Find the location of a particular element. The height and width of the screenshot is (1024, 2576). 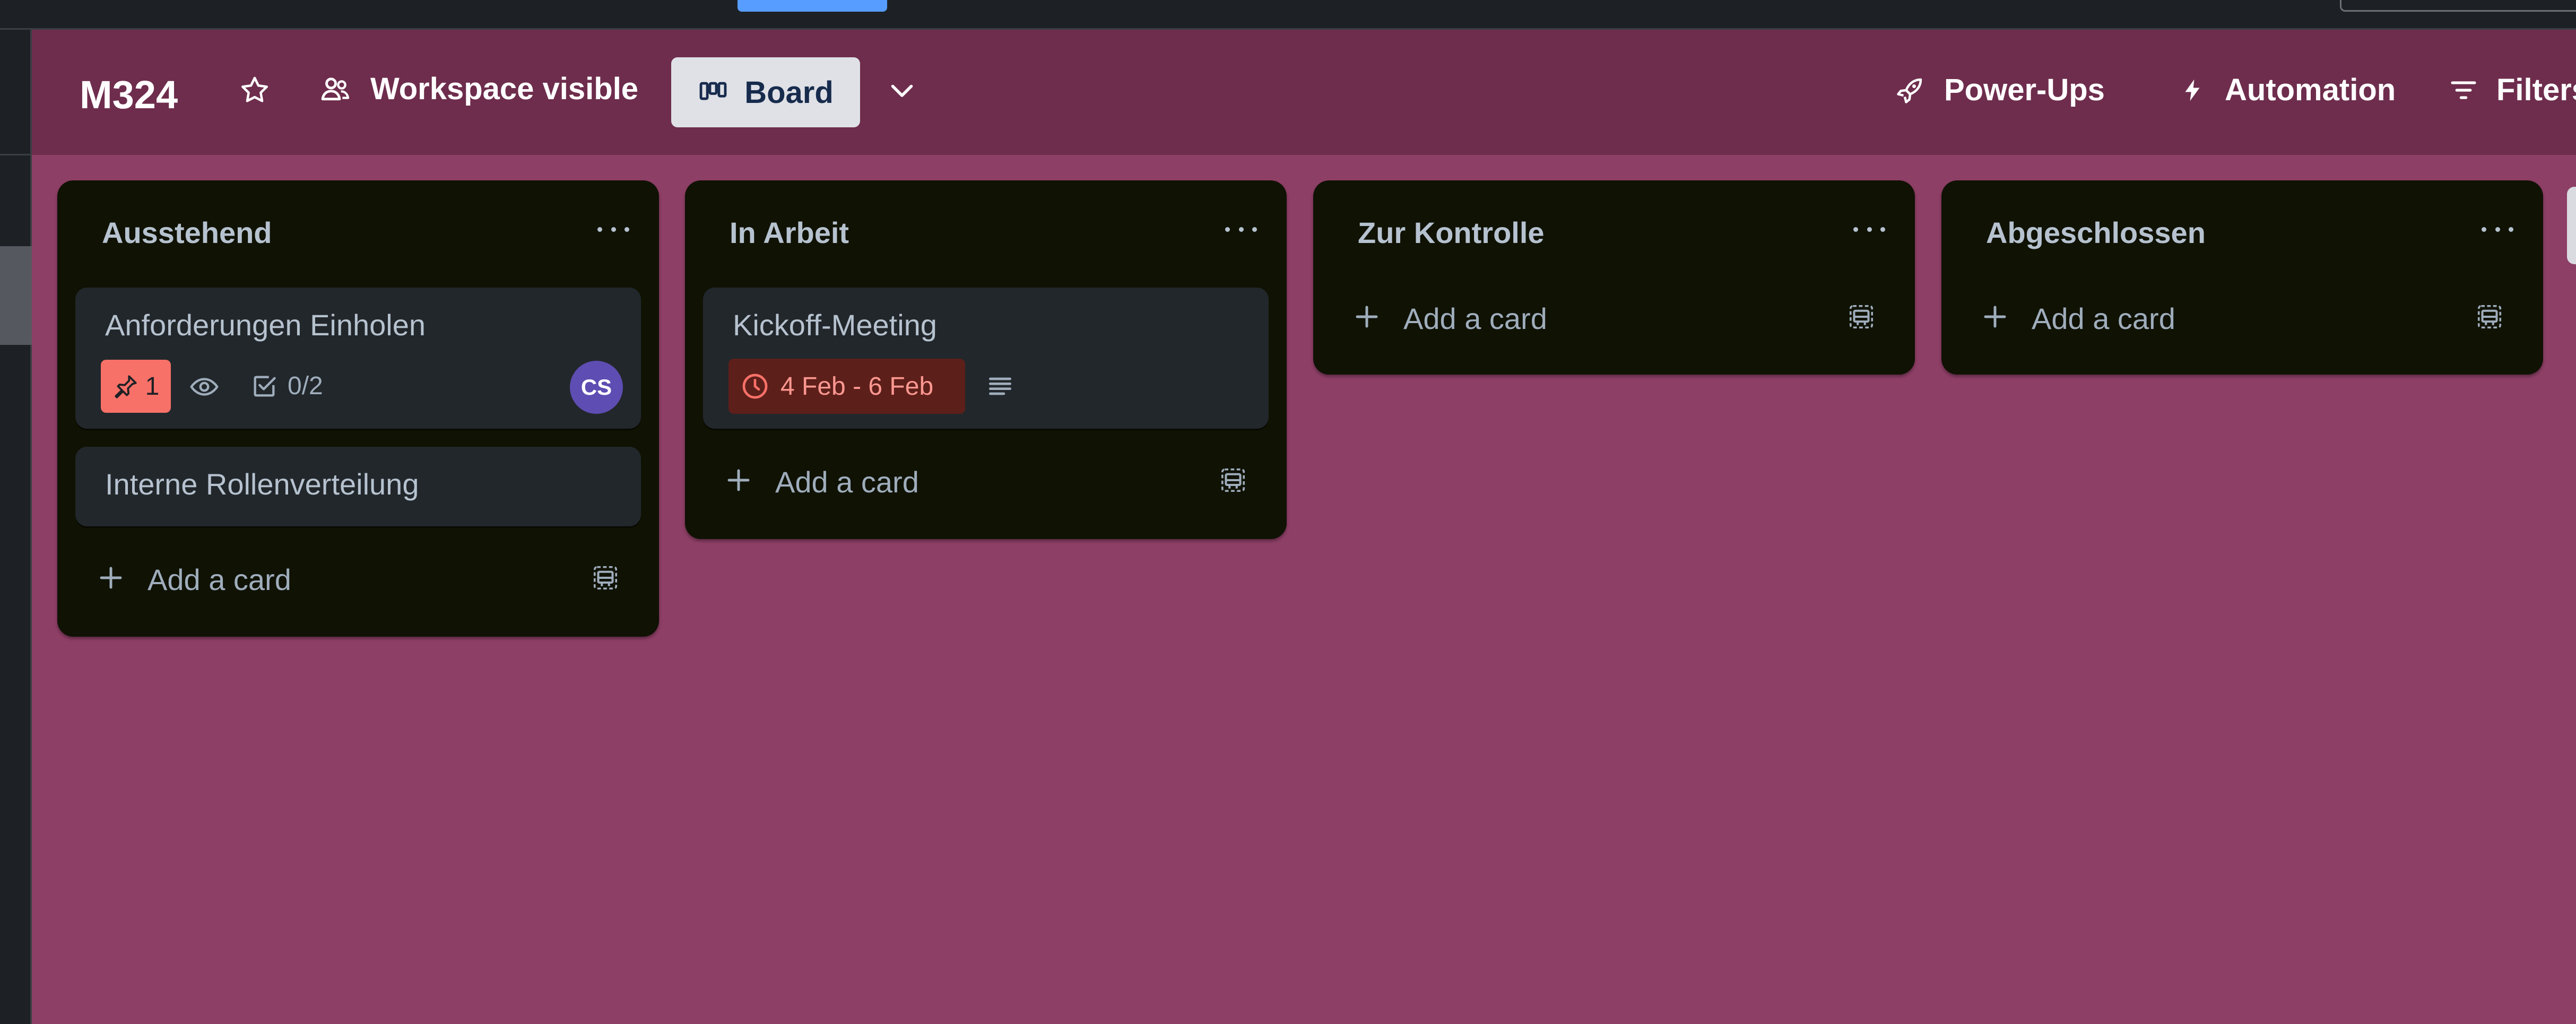

board-view-label: Board is located at coordinates (789, 92).